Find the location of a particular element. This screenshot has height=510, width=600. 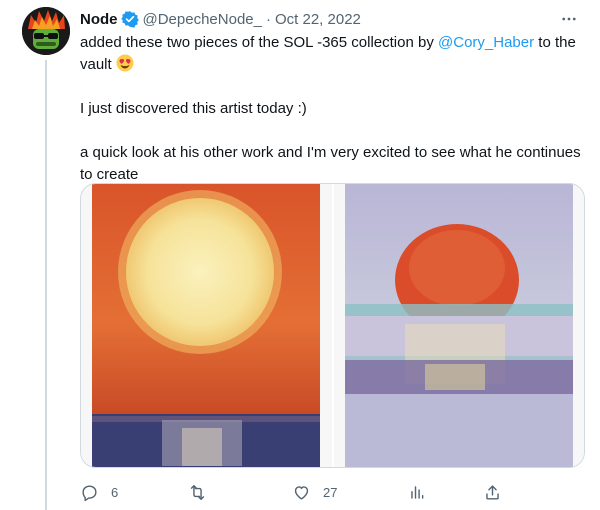

tweet-actions: 6 27 is located at coordinates (295, 492).